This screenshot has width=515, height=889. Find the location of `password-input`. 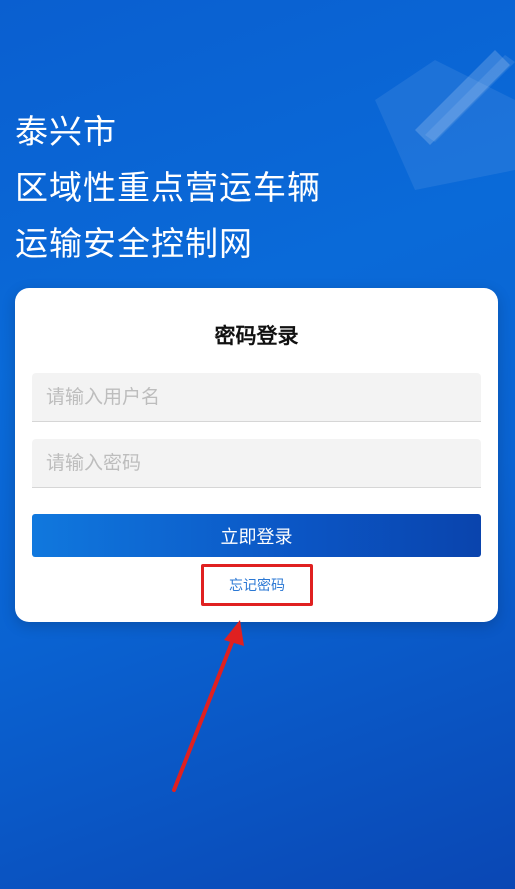

password-input is located at coordinates (256, 463).